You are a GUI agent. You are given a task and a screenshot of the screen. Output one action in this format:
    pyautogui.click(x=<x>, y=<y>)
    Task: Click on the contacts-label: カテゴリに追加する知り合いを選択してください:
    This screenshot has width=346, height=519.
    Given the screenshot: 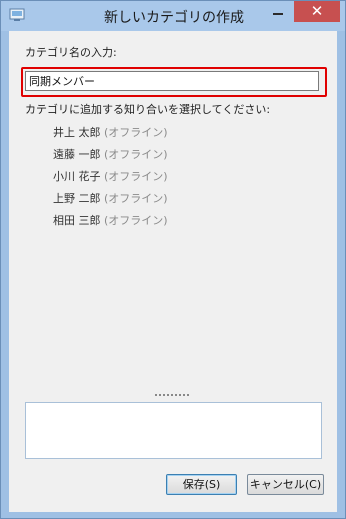 What is the action you would take?
    pyautogui.click(x=148, y=109)
    